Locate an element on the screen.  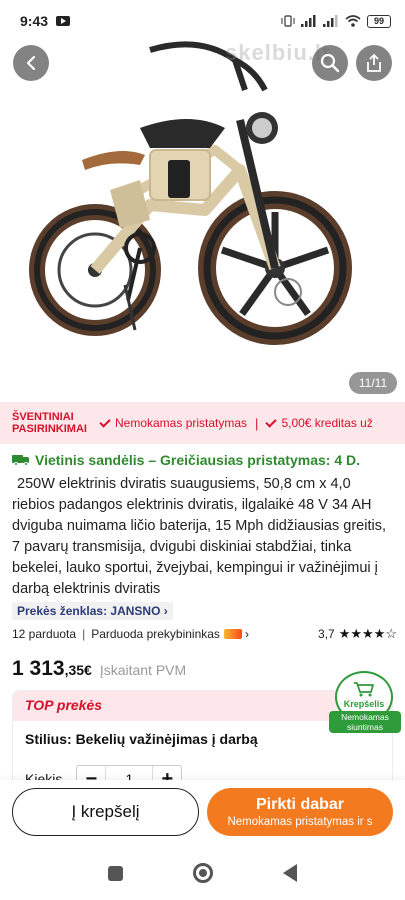
style-selector: Stilius: Bekelių važinėjimas į darbą is located at coordinates (141, 739).